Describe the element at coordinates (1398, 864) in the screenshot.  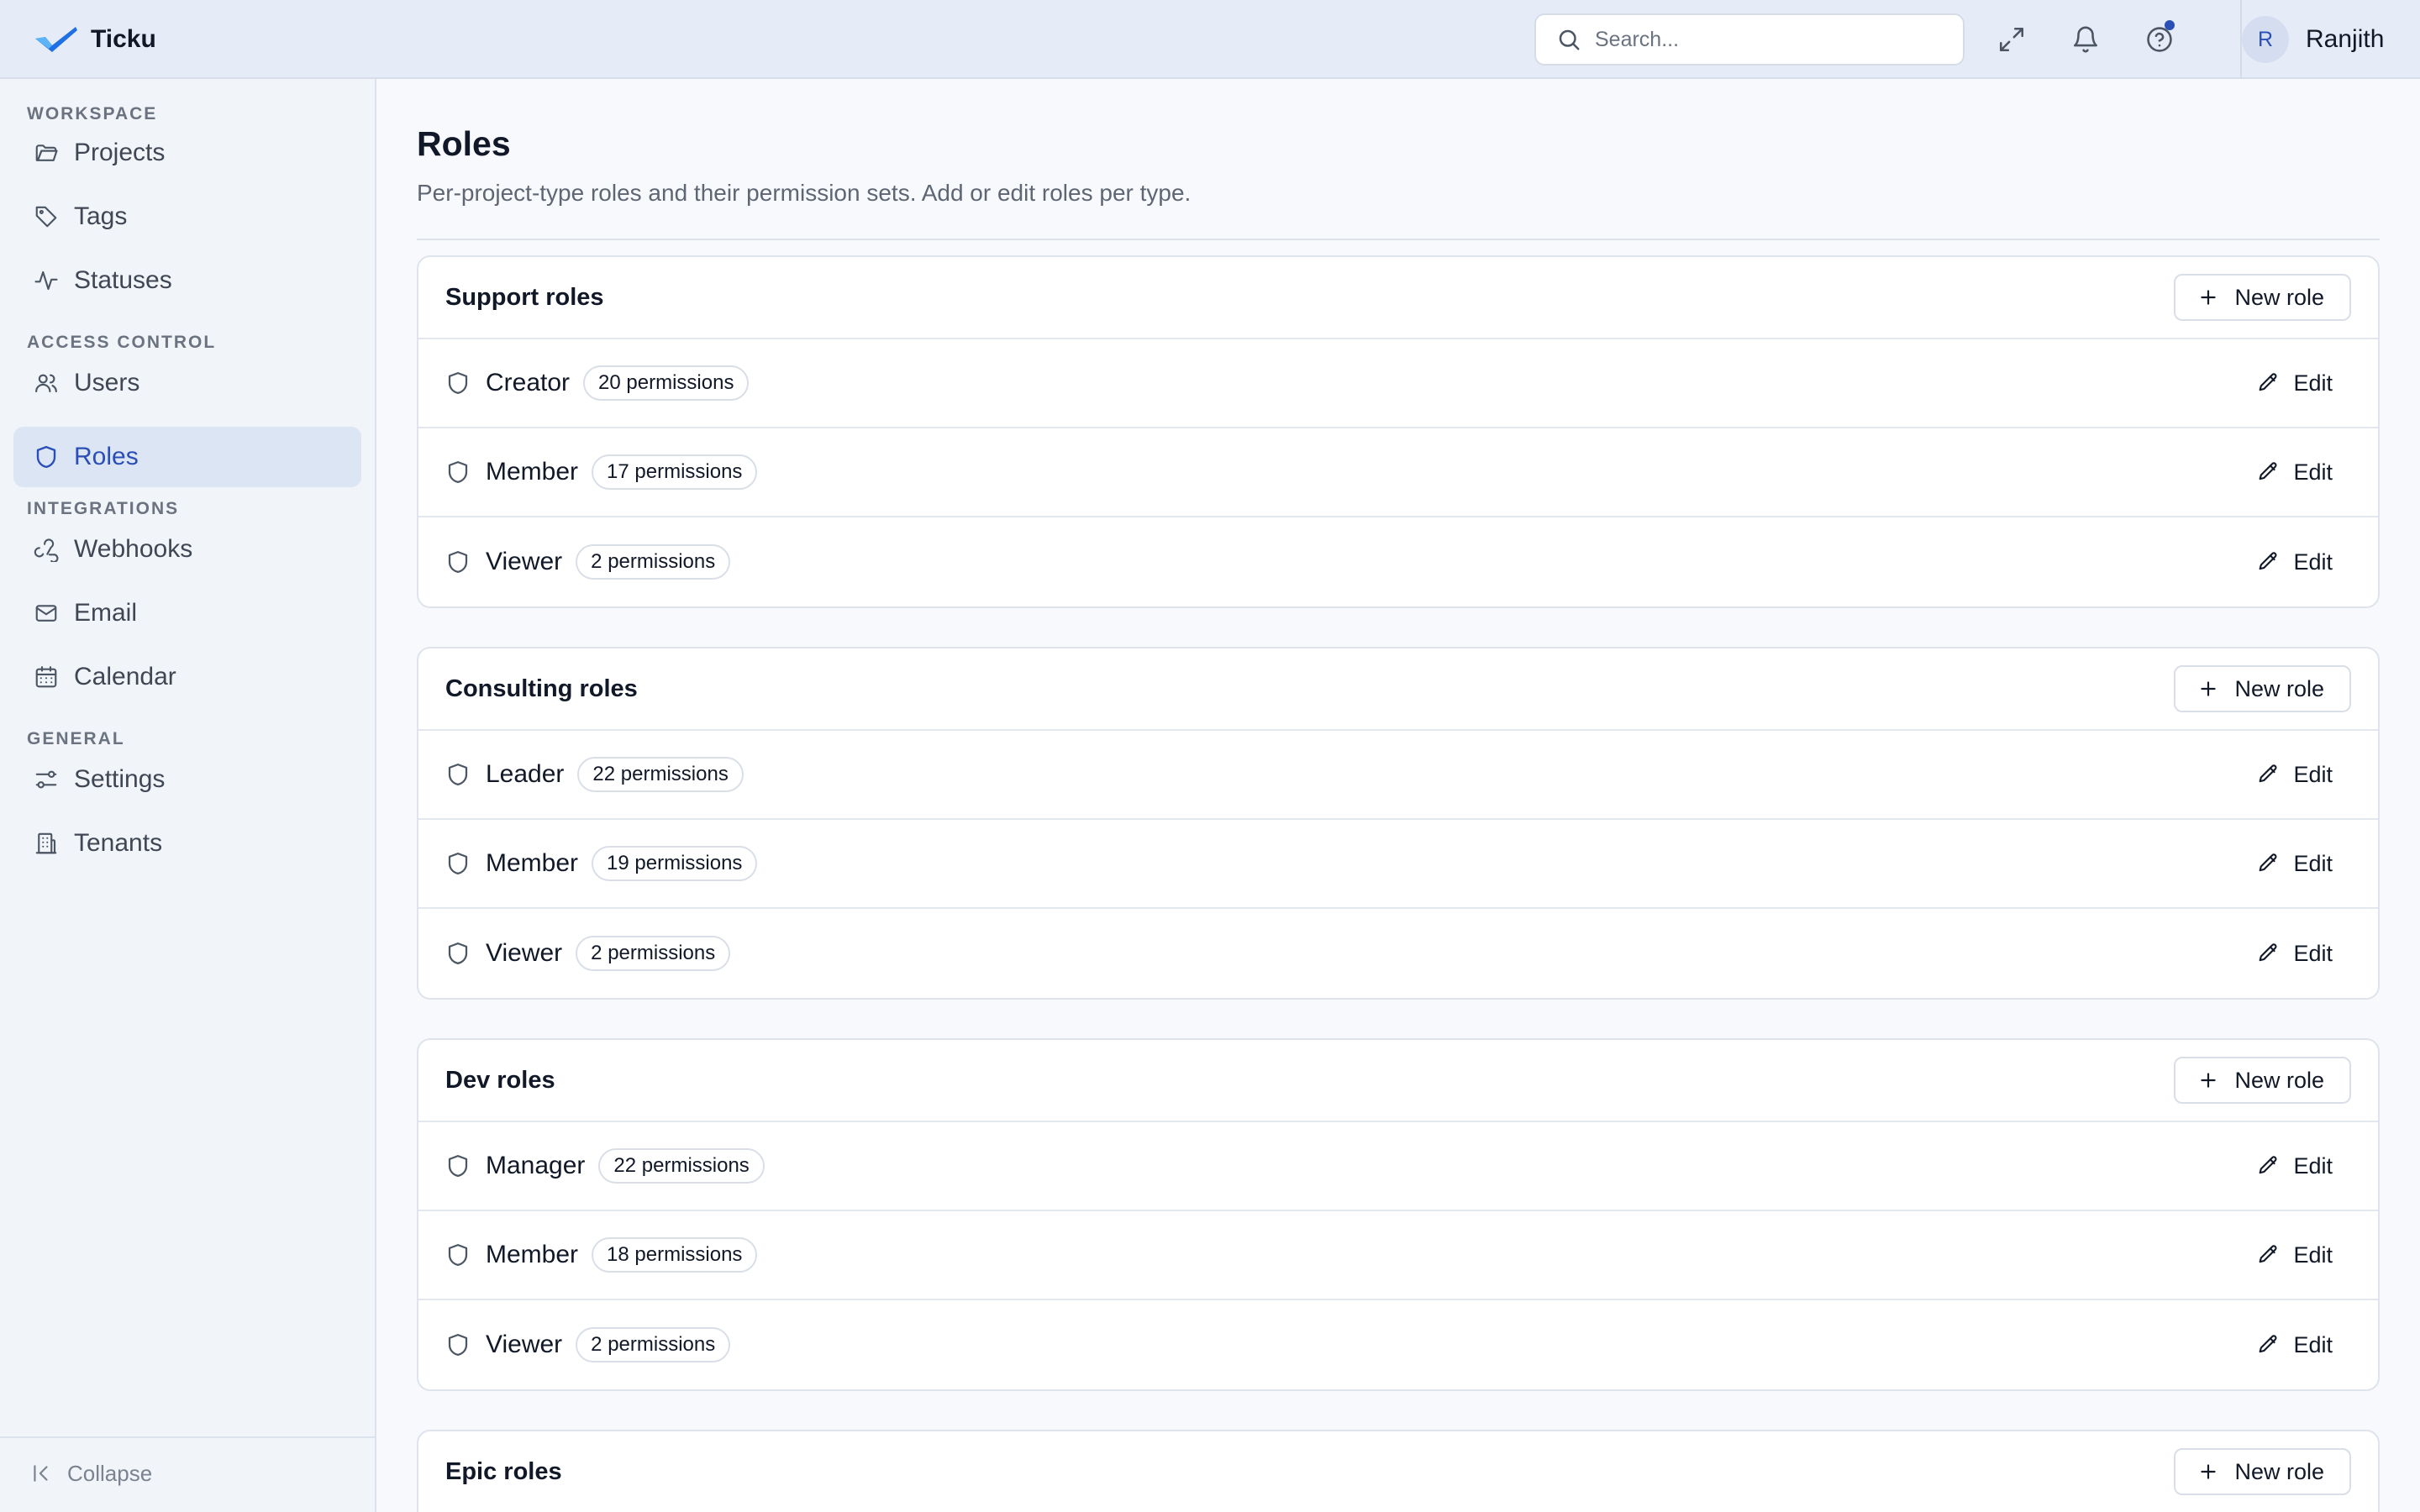
I see `role-row: Member 19 permissions Edit` at that location.